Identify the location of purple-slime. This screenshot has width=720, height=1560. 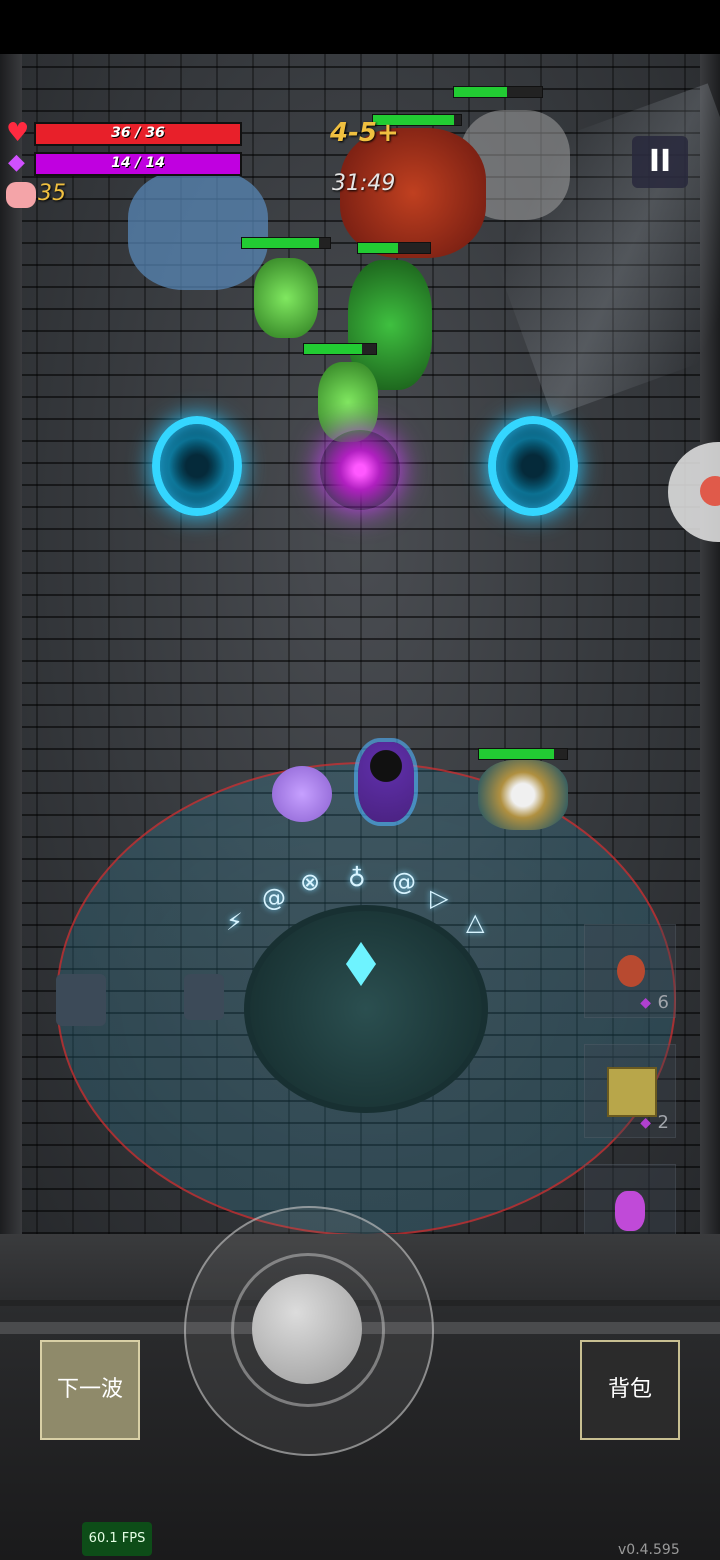
(302, 794).